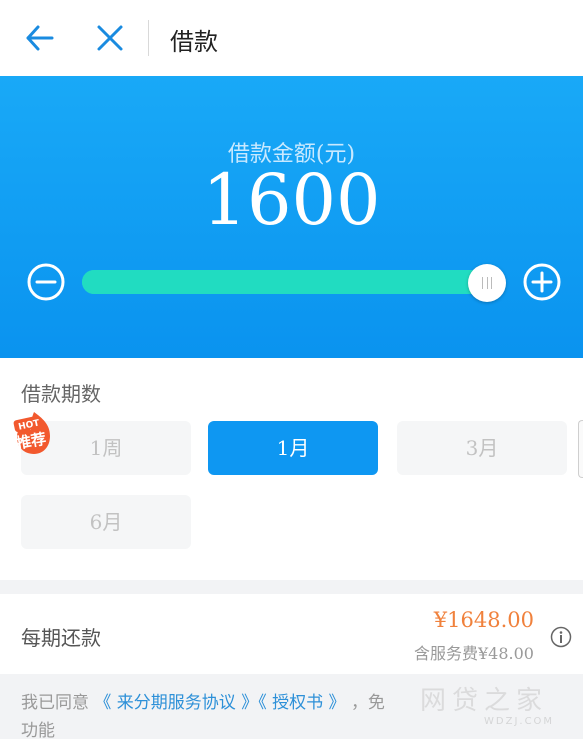 The image size is (583, 739). Describe the element at coordinates (31, 433) in the screenshot. I see `hot-recommend-badge: HOT 推荐` at that location.